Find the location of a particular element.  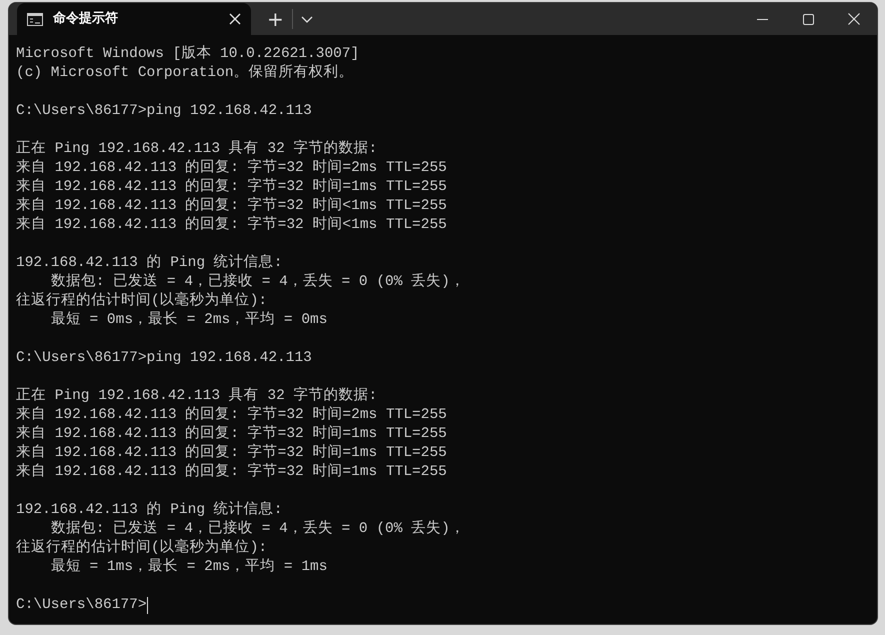

close-tab-button is located at coordinates (235, 19).